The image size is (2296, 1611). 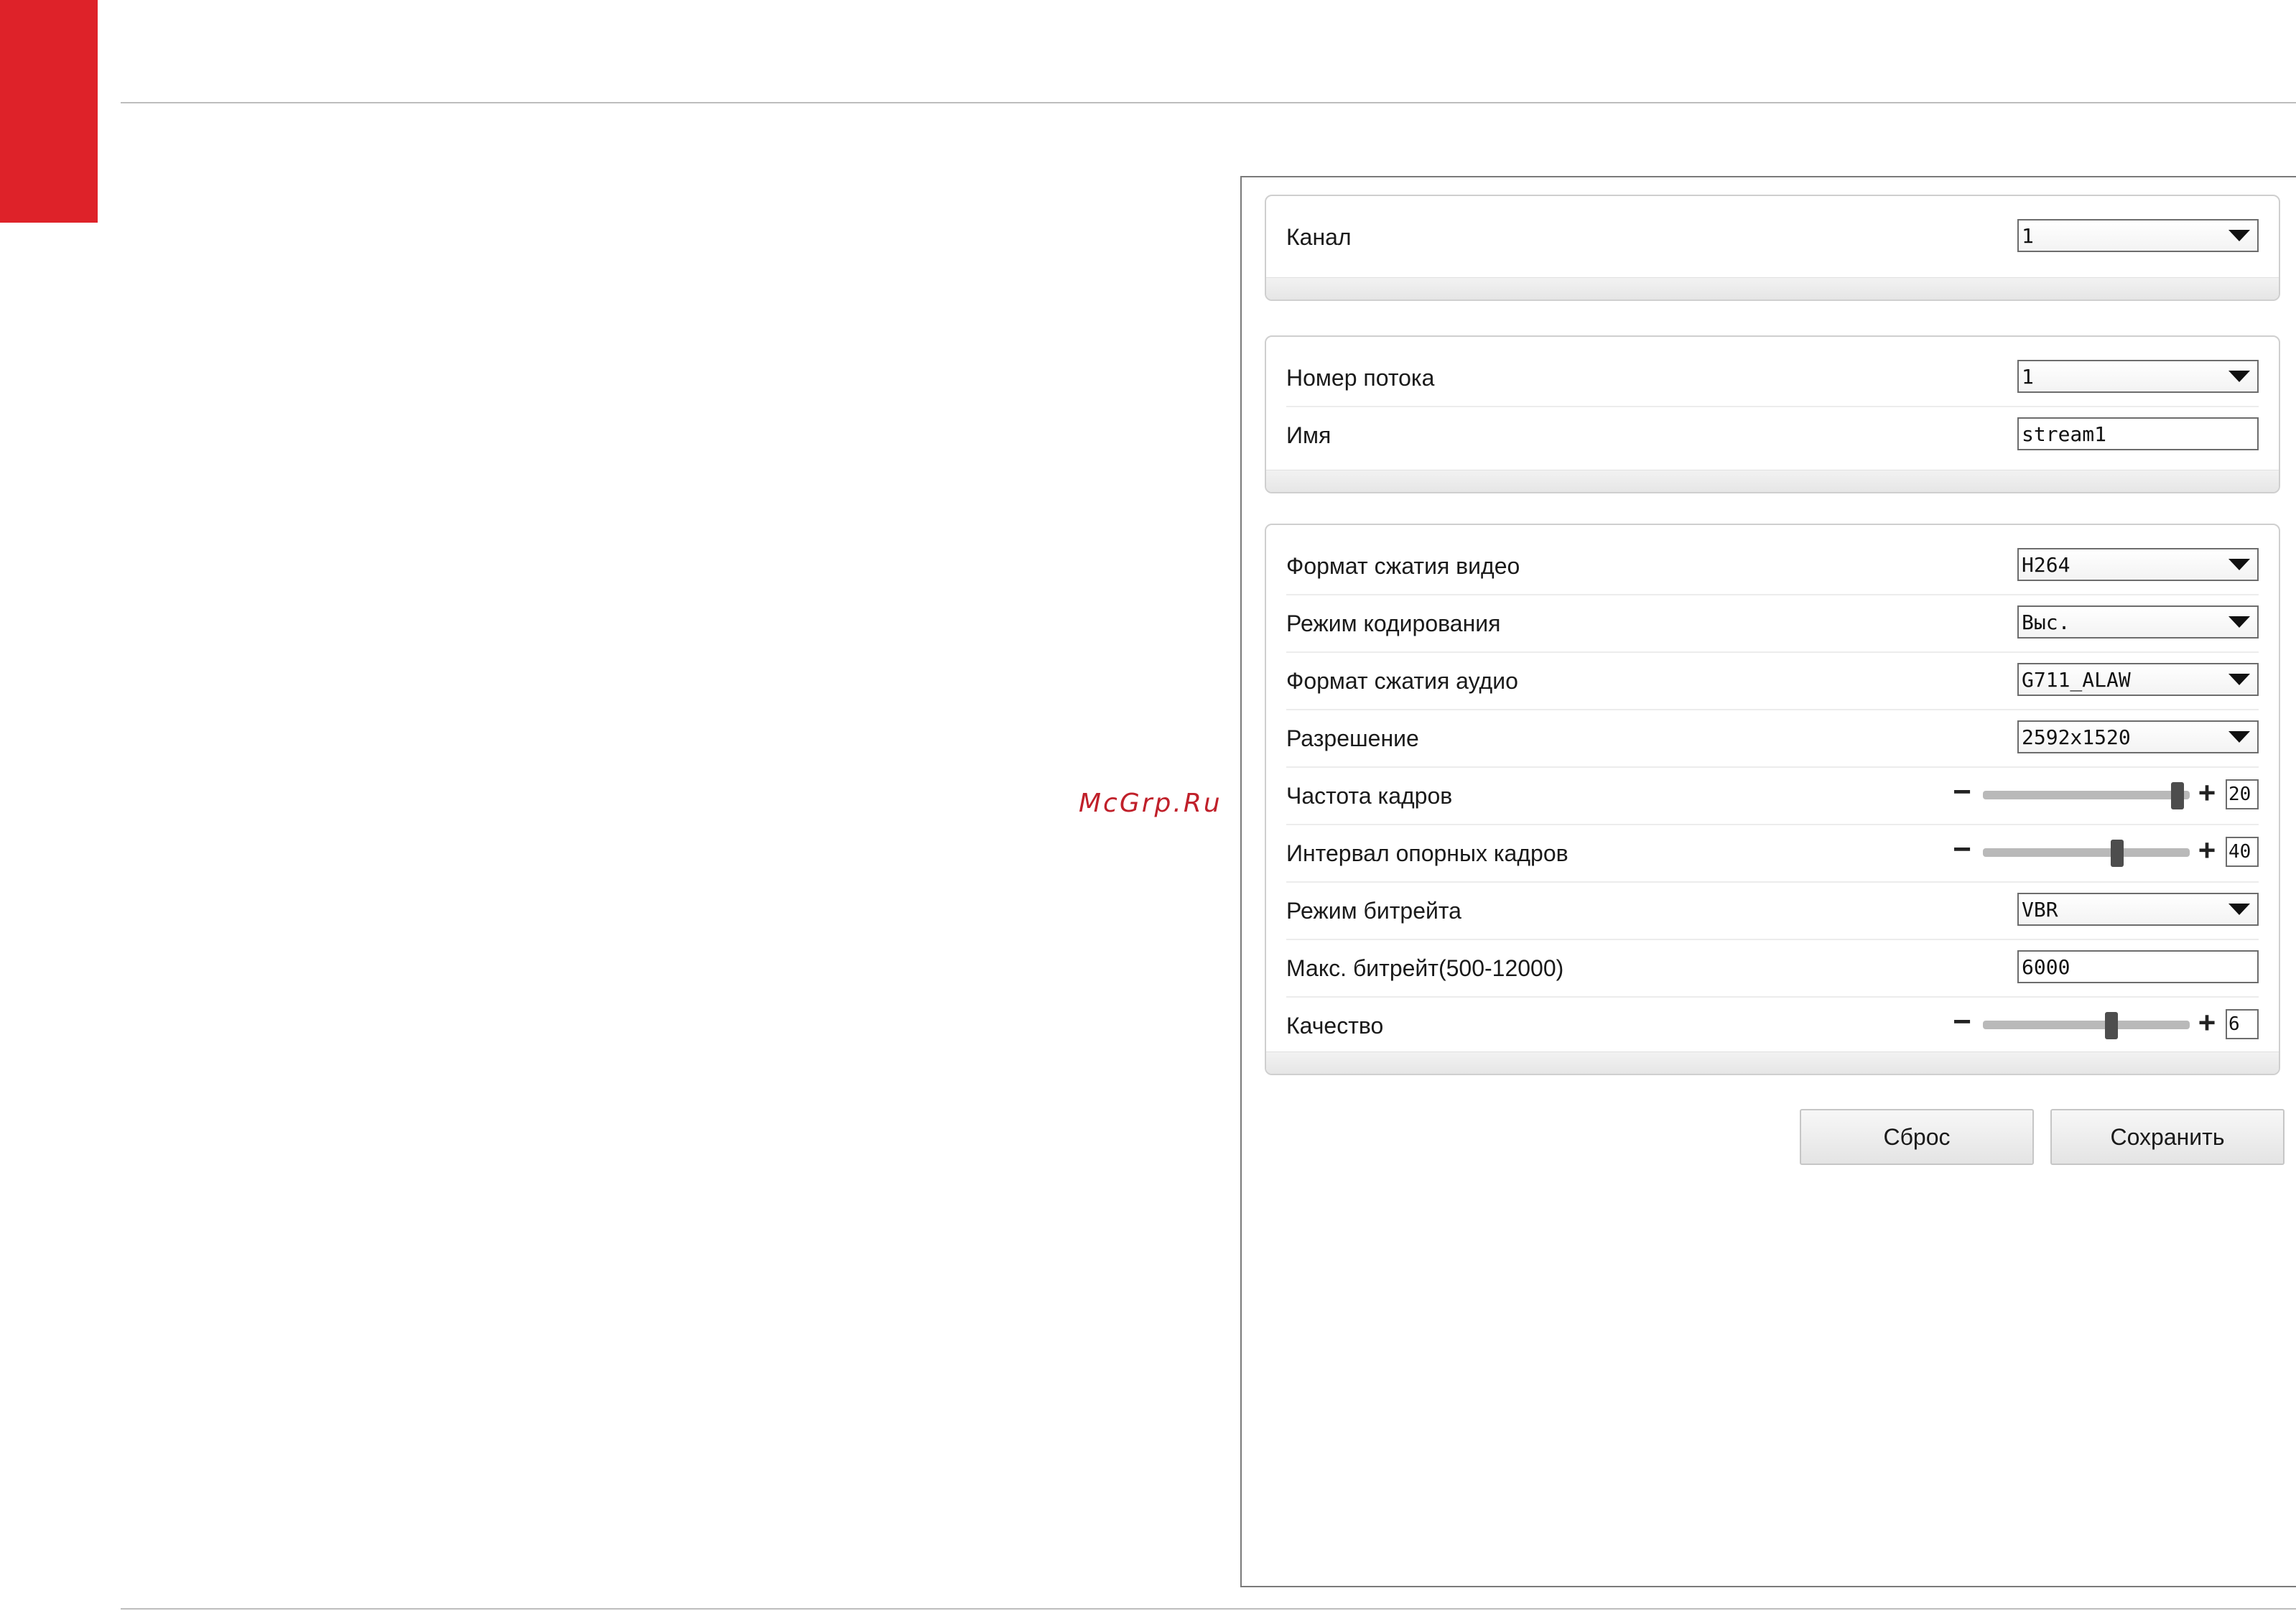 I want to click on section-marker, so click(x=49, y=111).